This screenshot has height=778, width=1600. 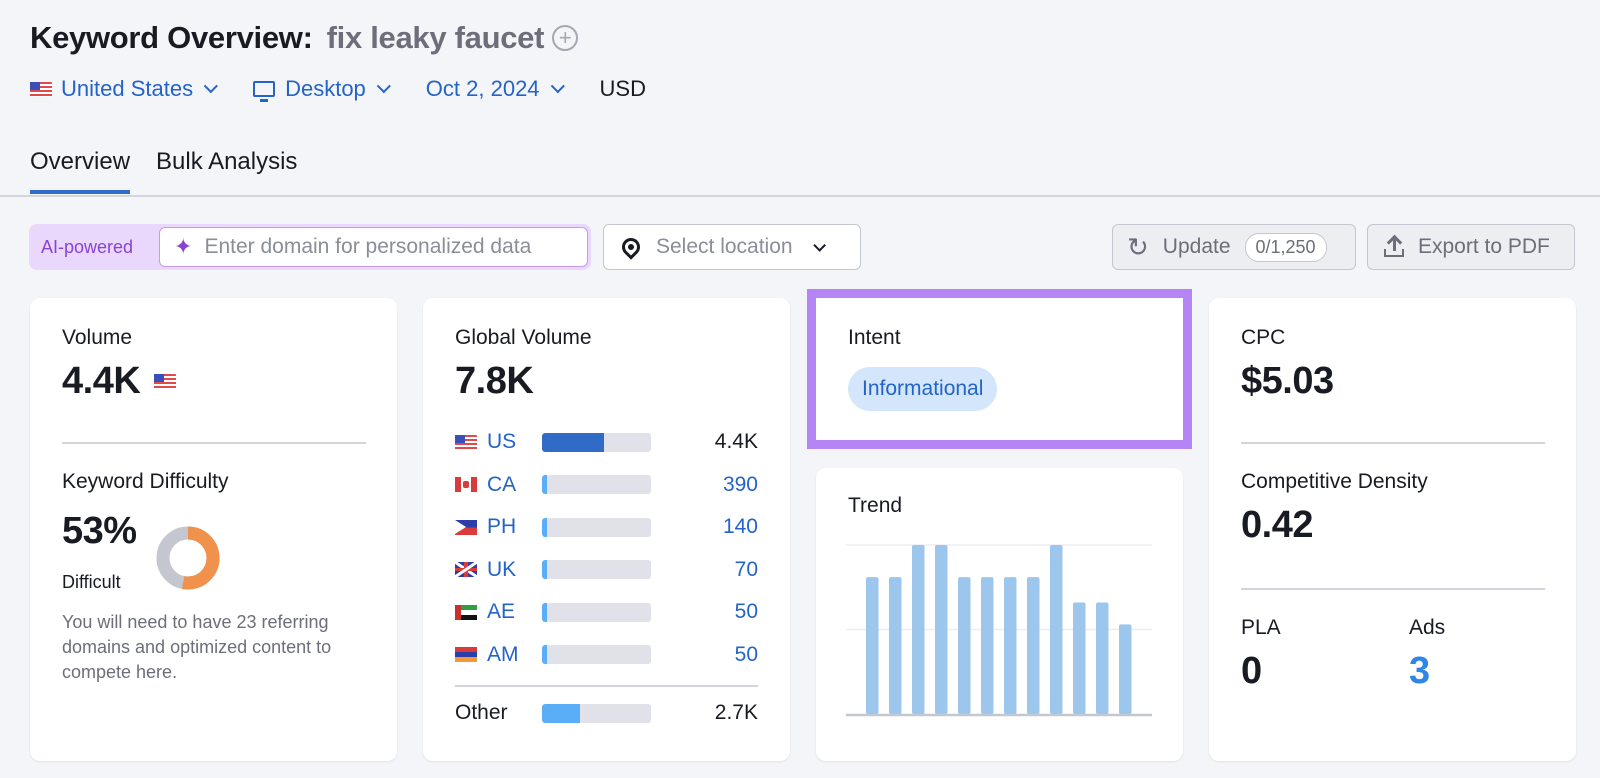 What do you see at coordinates (1138, 246) in the screenshot?
I see `refresh-icon: ↻` at bounding box center [1138, 246].